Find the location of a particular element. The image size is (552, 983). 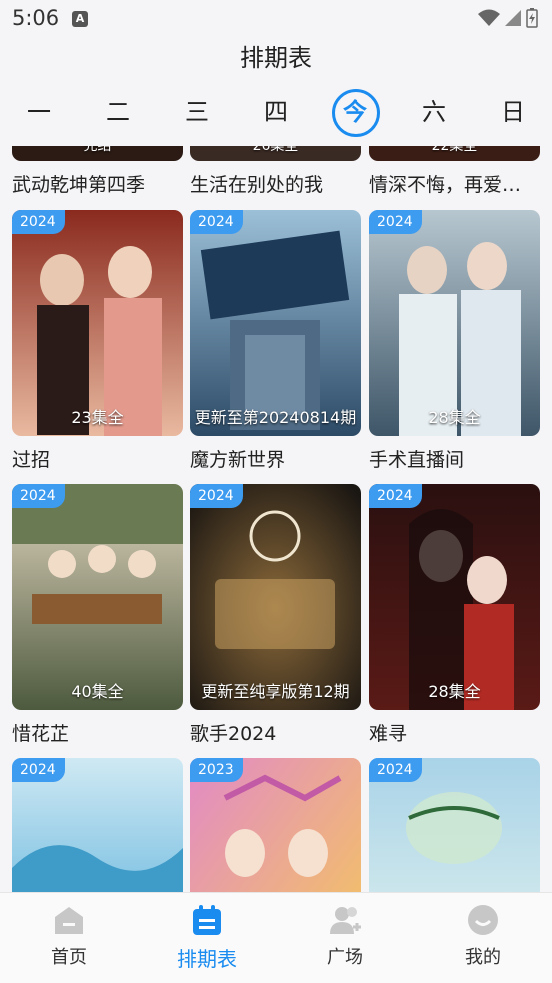

tab-home: 首页 is located at coordinates (69, 938).